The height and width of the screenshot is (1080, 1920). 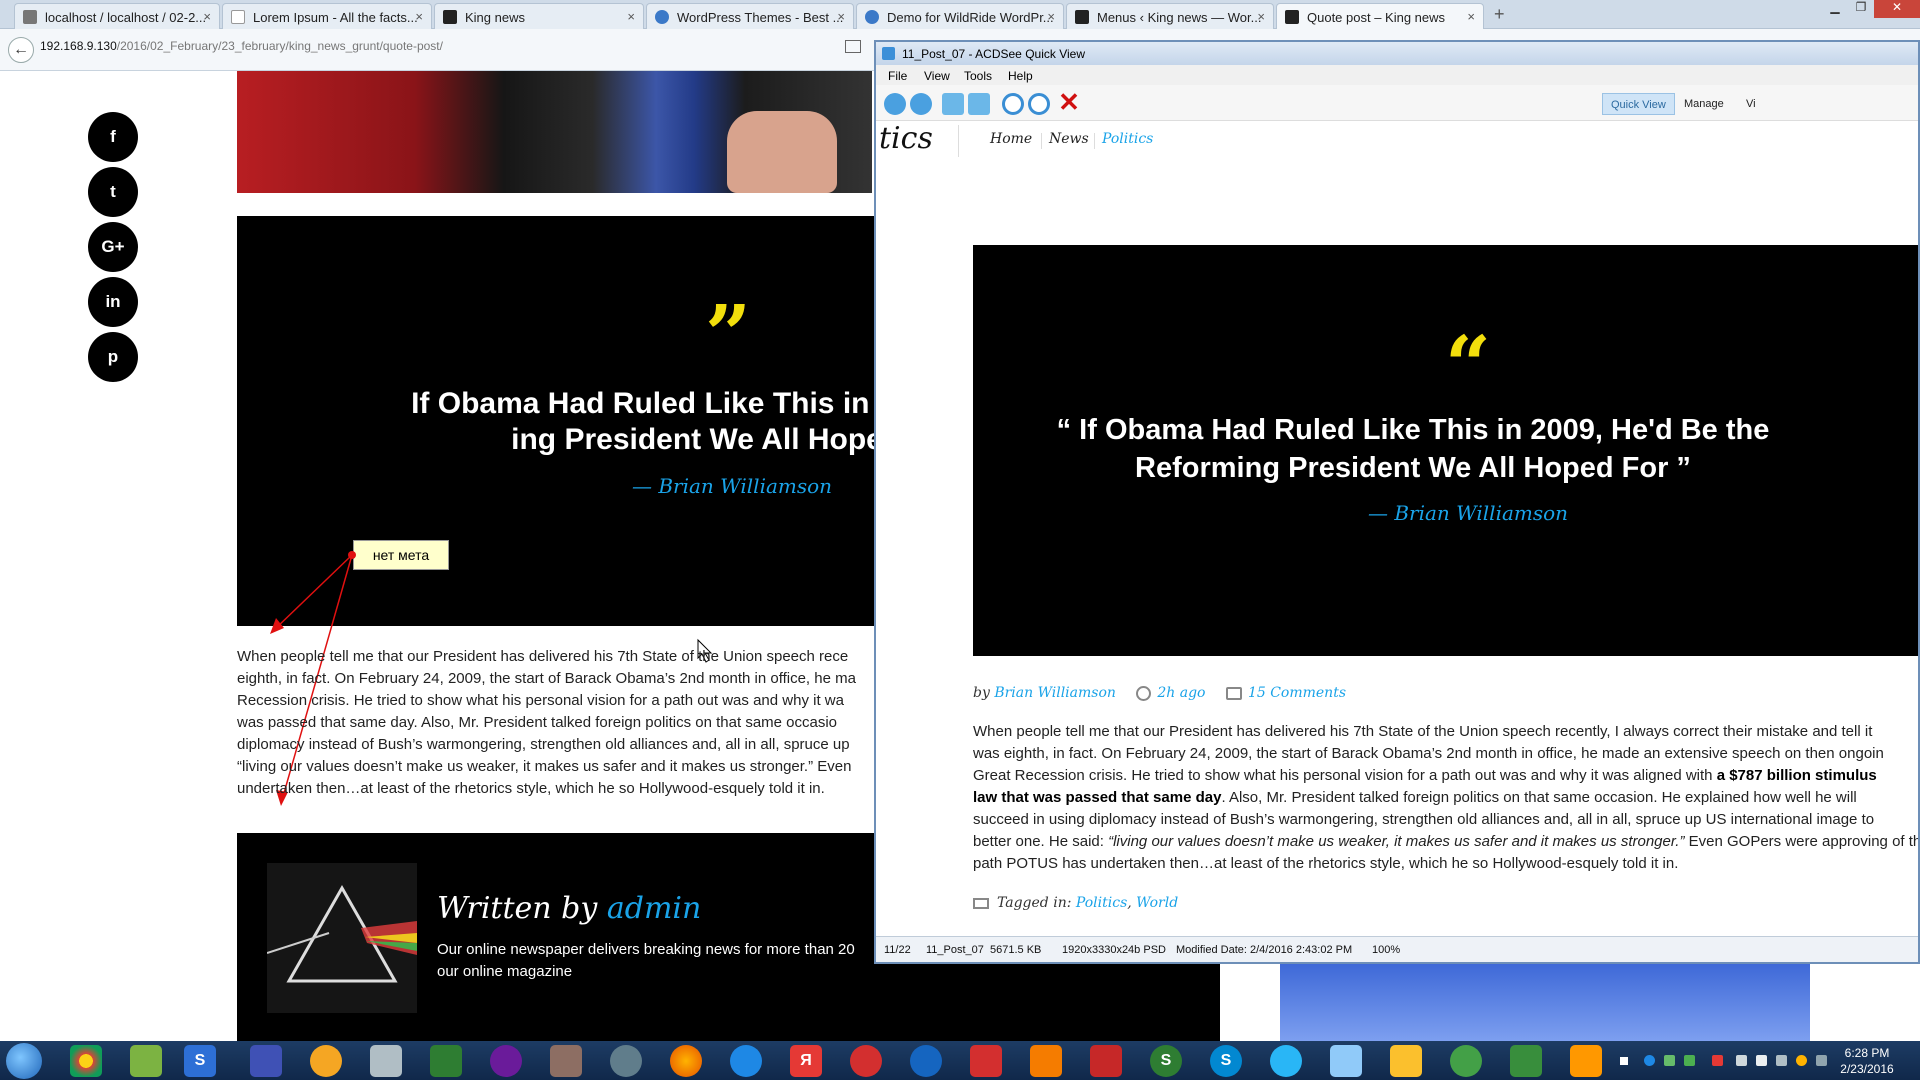 I want to click on clock-date: 2/23/2016, so click(x=1867, y=1069).